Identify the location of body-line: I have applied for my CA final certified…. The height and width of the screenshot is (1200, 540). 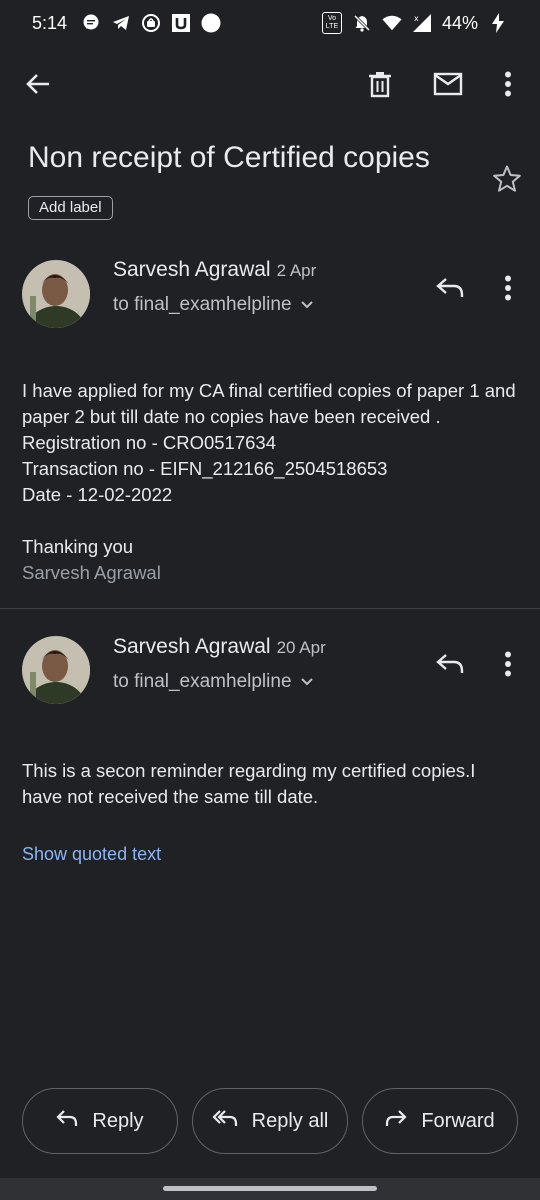
(269, 403).